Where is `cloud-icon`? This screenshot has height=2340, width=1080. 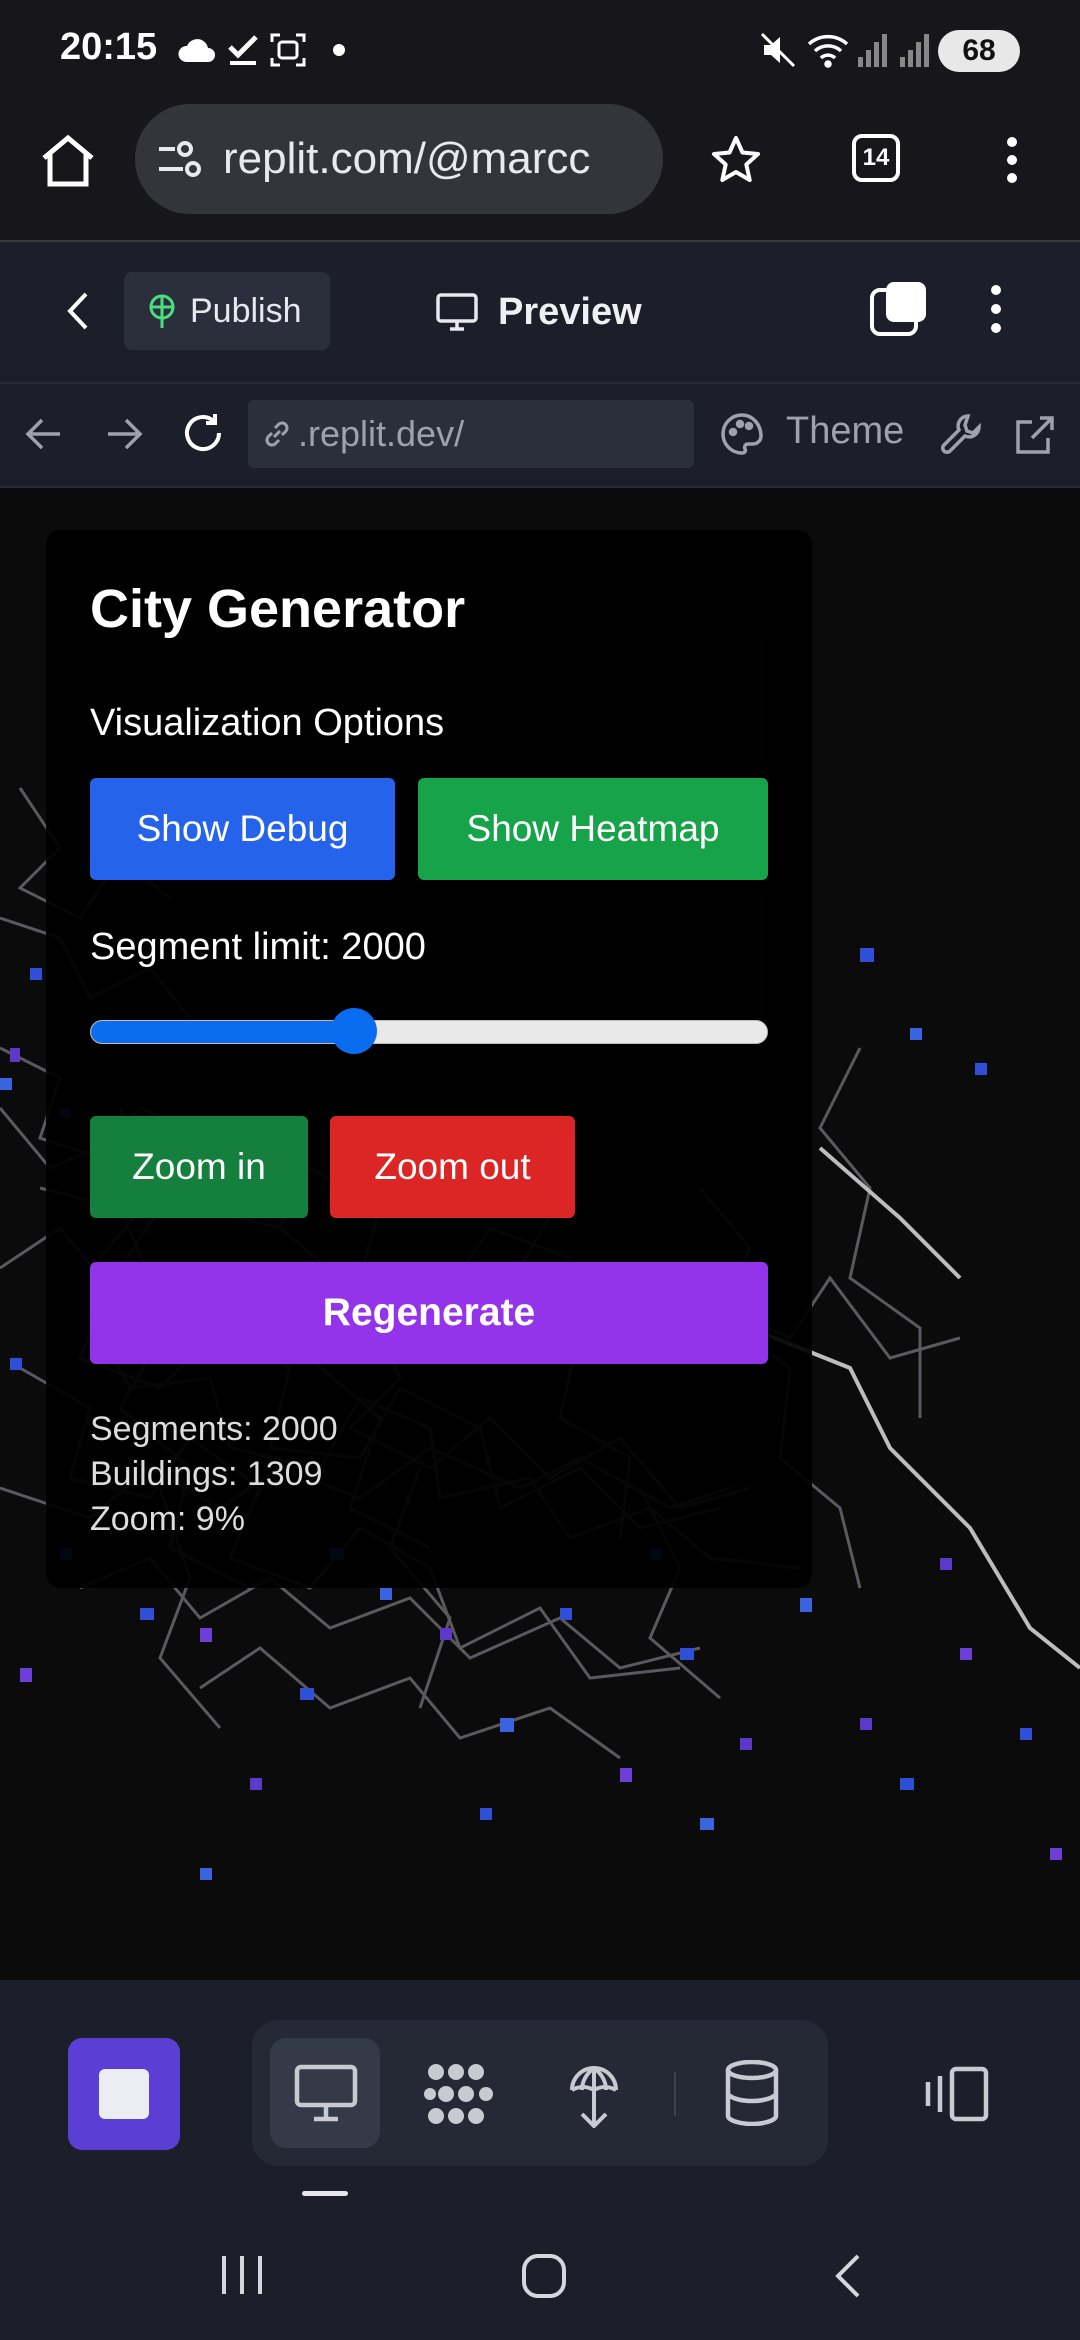 cloud-icon is located at coordinates (196, 50).